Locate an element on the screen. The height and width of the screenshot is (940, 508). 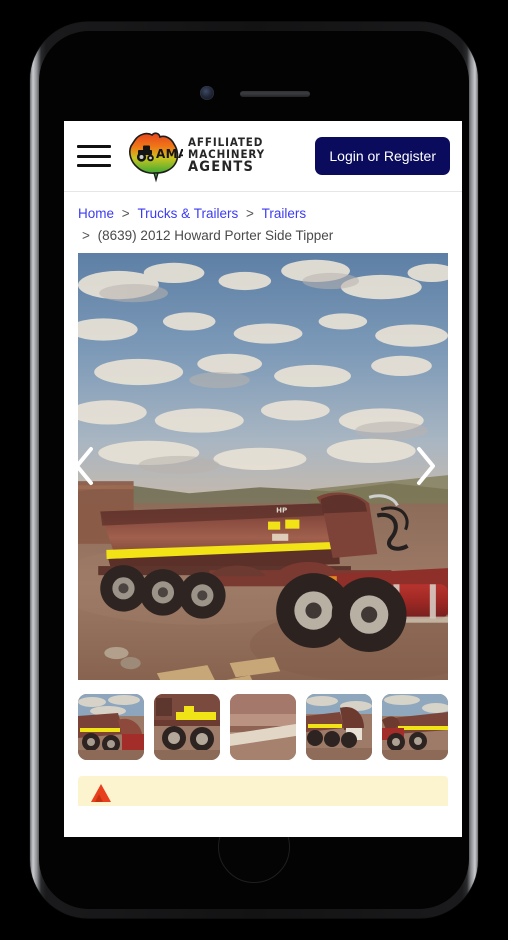
australia-map-tractor-logo-icon: AMA is located at coordinates (153, 156).